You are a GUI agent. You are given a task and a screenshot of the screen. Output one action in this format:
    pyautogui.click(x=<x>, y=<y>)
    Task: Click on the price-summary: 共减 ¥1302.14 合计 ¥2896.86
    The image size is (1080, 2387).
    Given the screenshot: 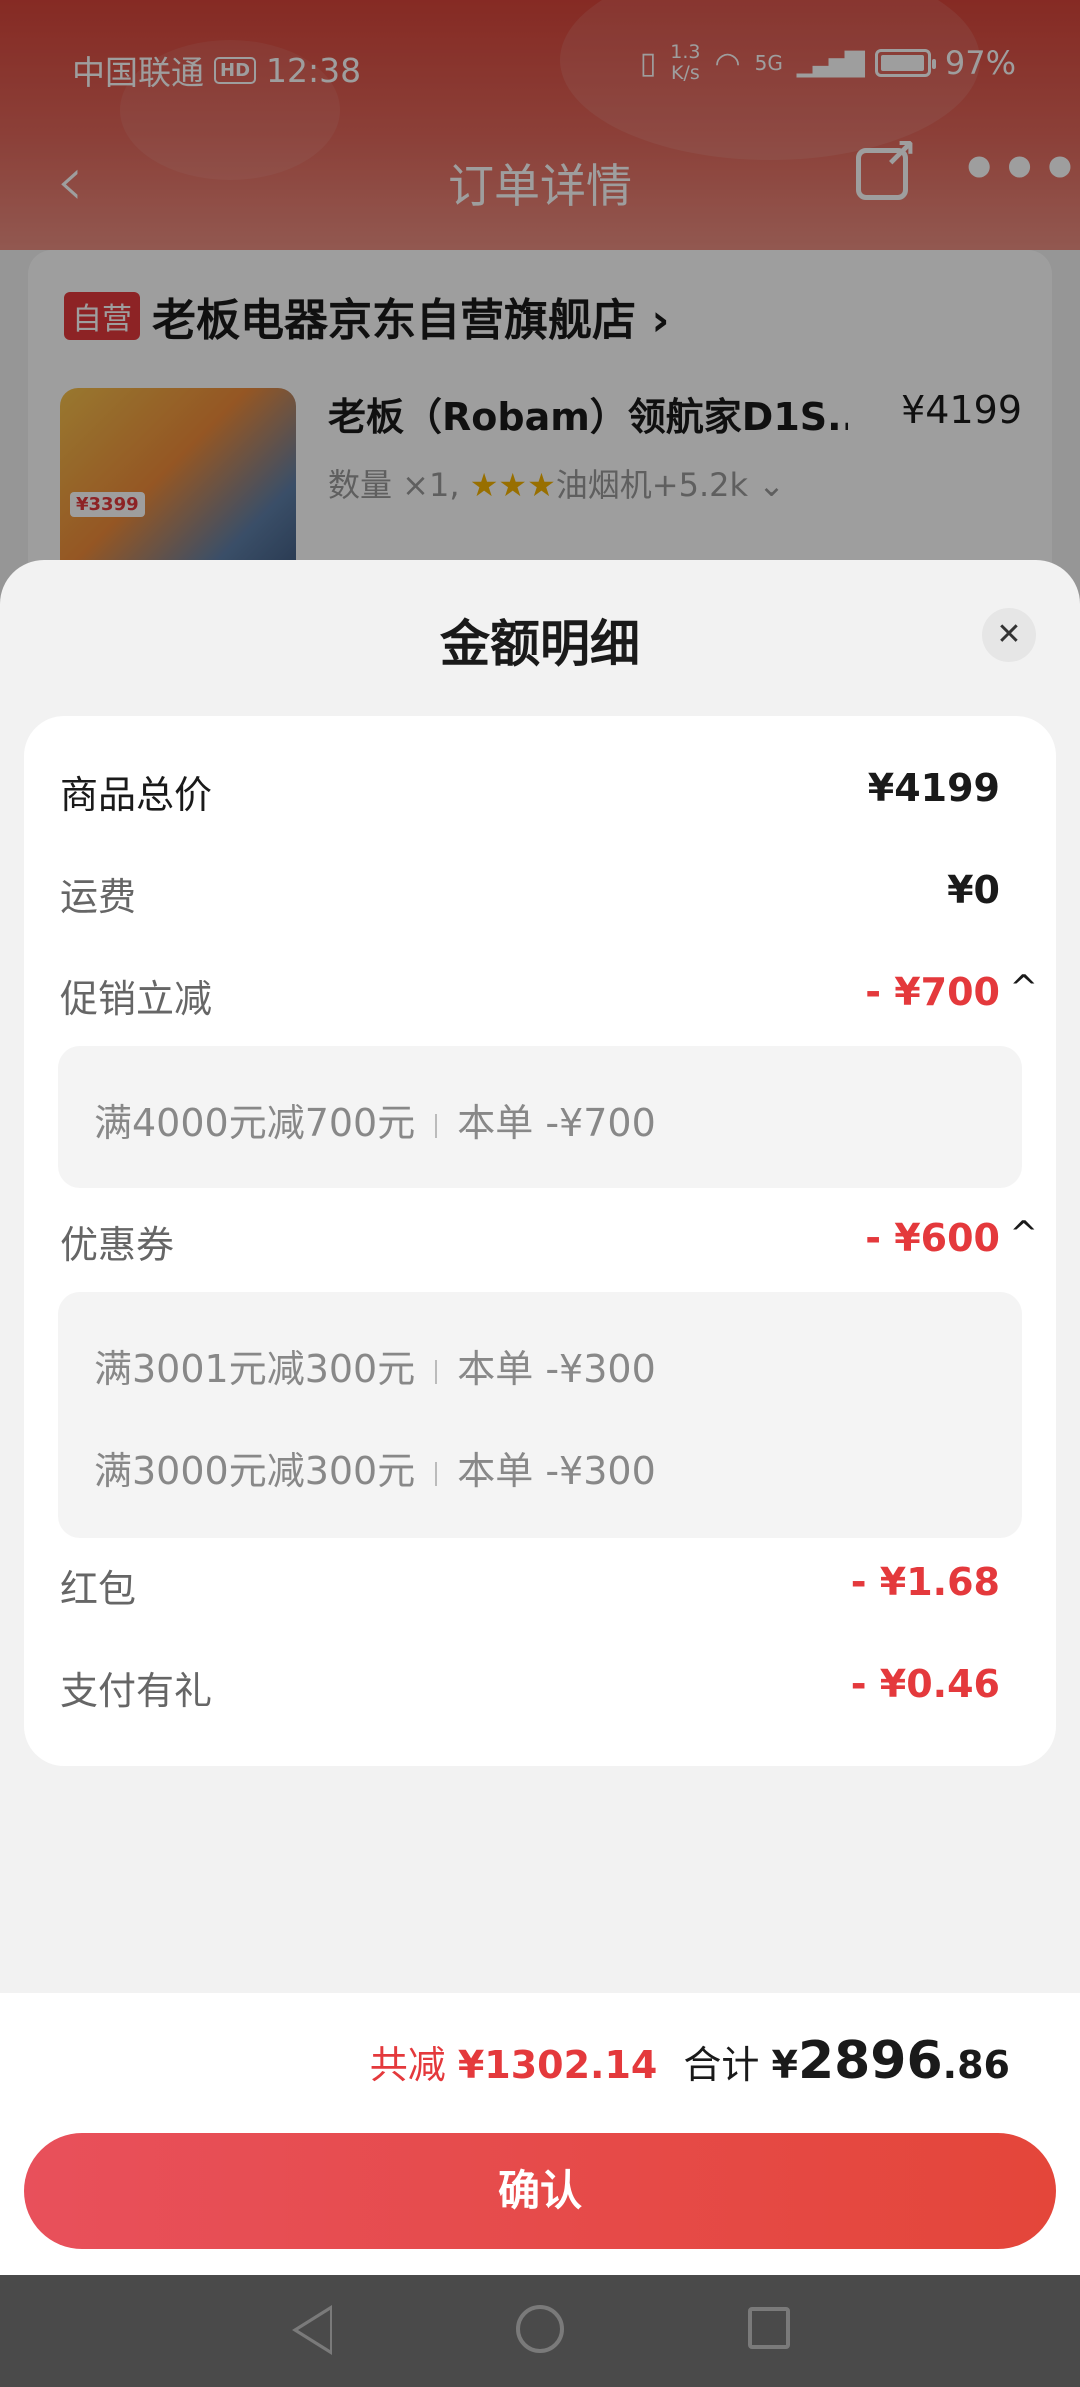 What is the action you would take?
    pyautogui.click(x=690, y=2061)
    